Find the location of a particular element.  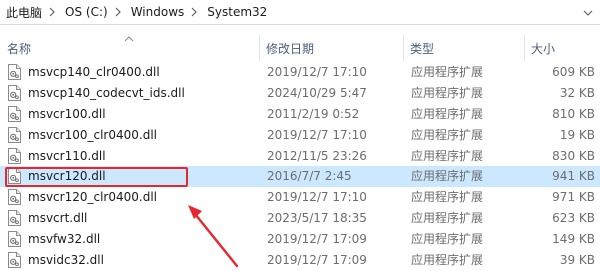

file-row: msvcrt.dll 2023/5/17 18:35 应用程序扩展 623 KB is located at coordinates (300, 218).